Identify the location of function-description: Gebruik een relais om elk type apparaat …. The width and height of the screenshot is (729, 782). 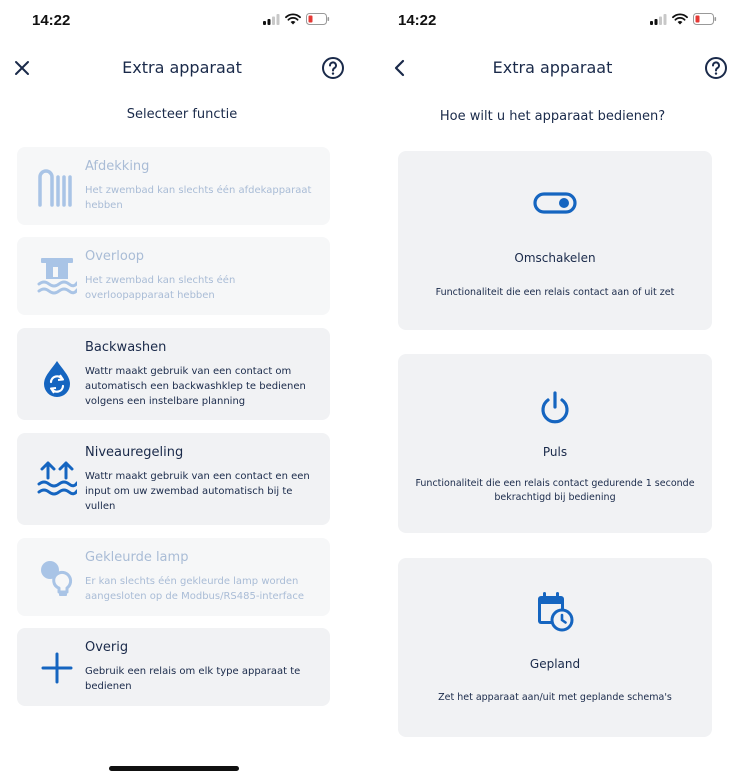
(193, 679).